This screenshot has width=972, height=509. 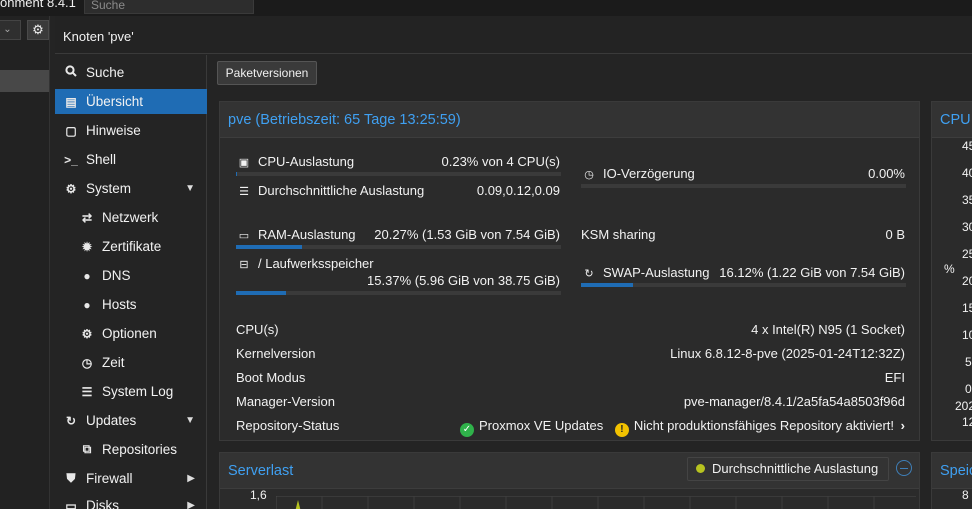 What do you see at coordinates (743, 285) in the screenshot?
I see `swap-usage-bar` at bounding box center [743, 285].